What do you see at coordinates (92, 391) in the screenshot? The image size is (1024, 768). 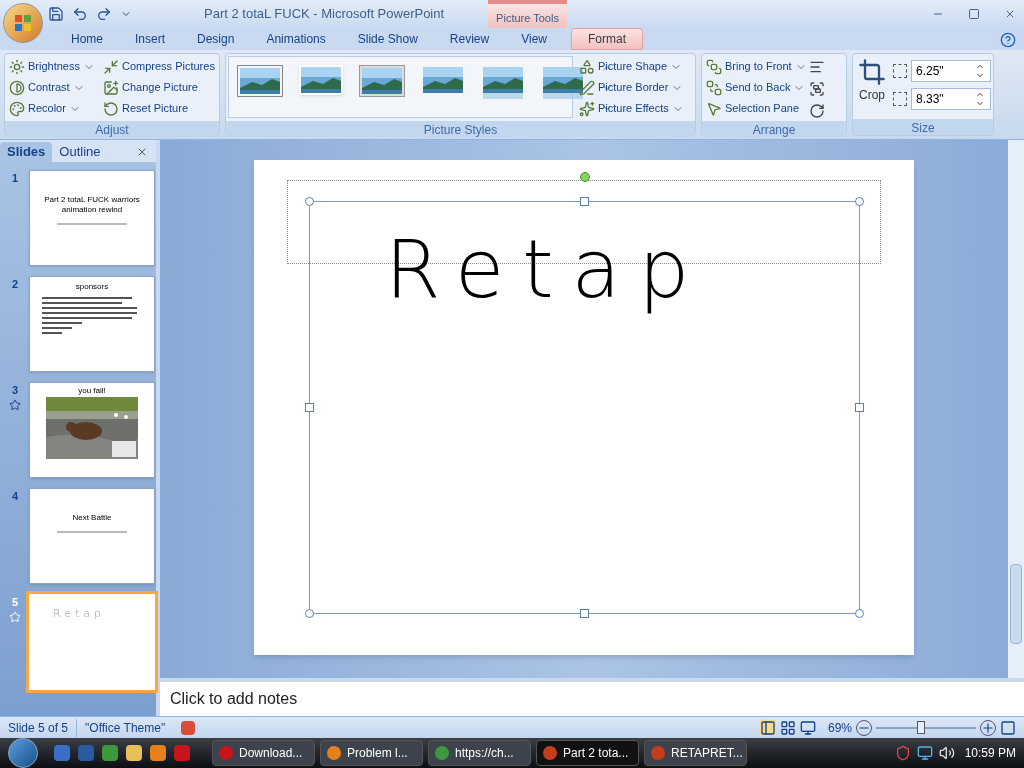 I see `slide-title: you fail!` at bounding box center [92, 391].